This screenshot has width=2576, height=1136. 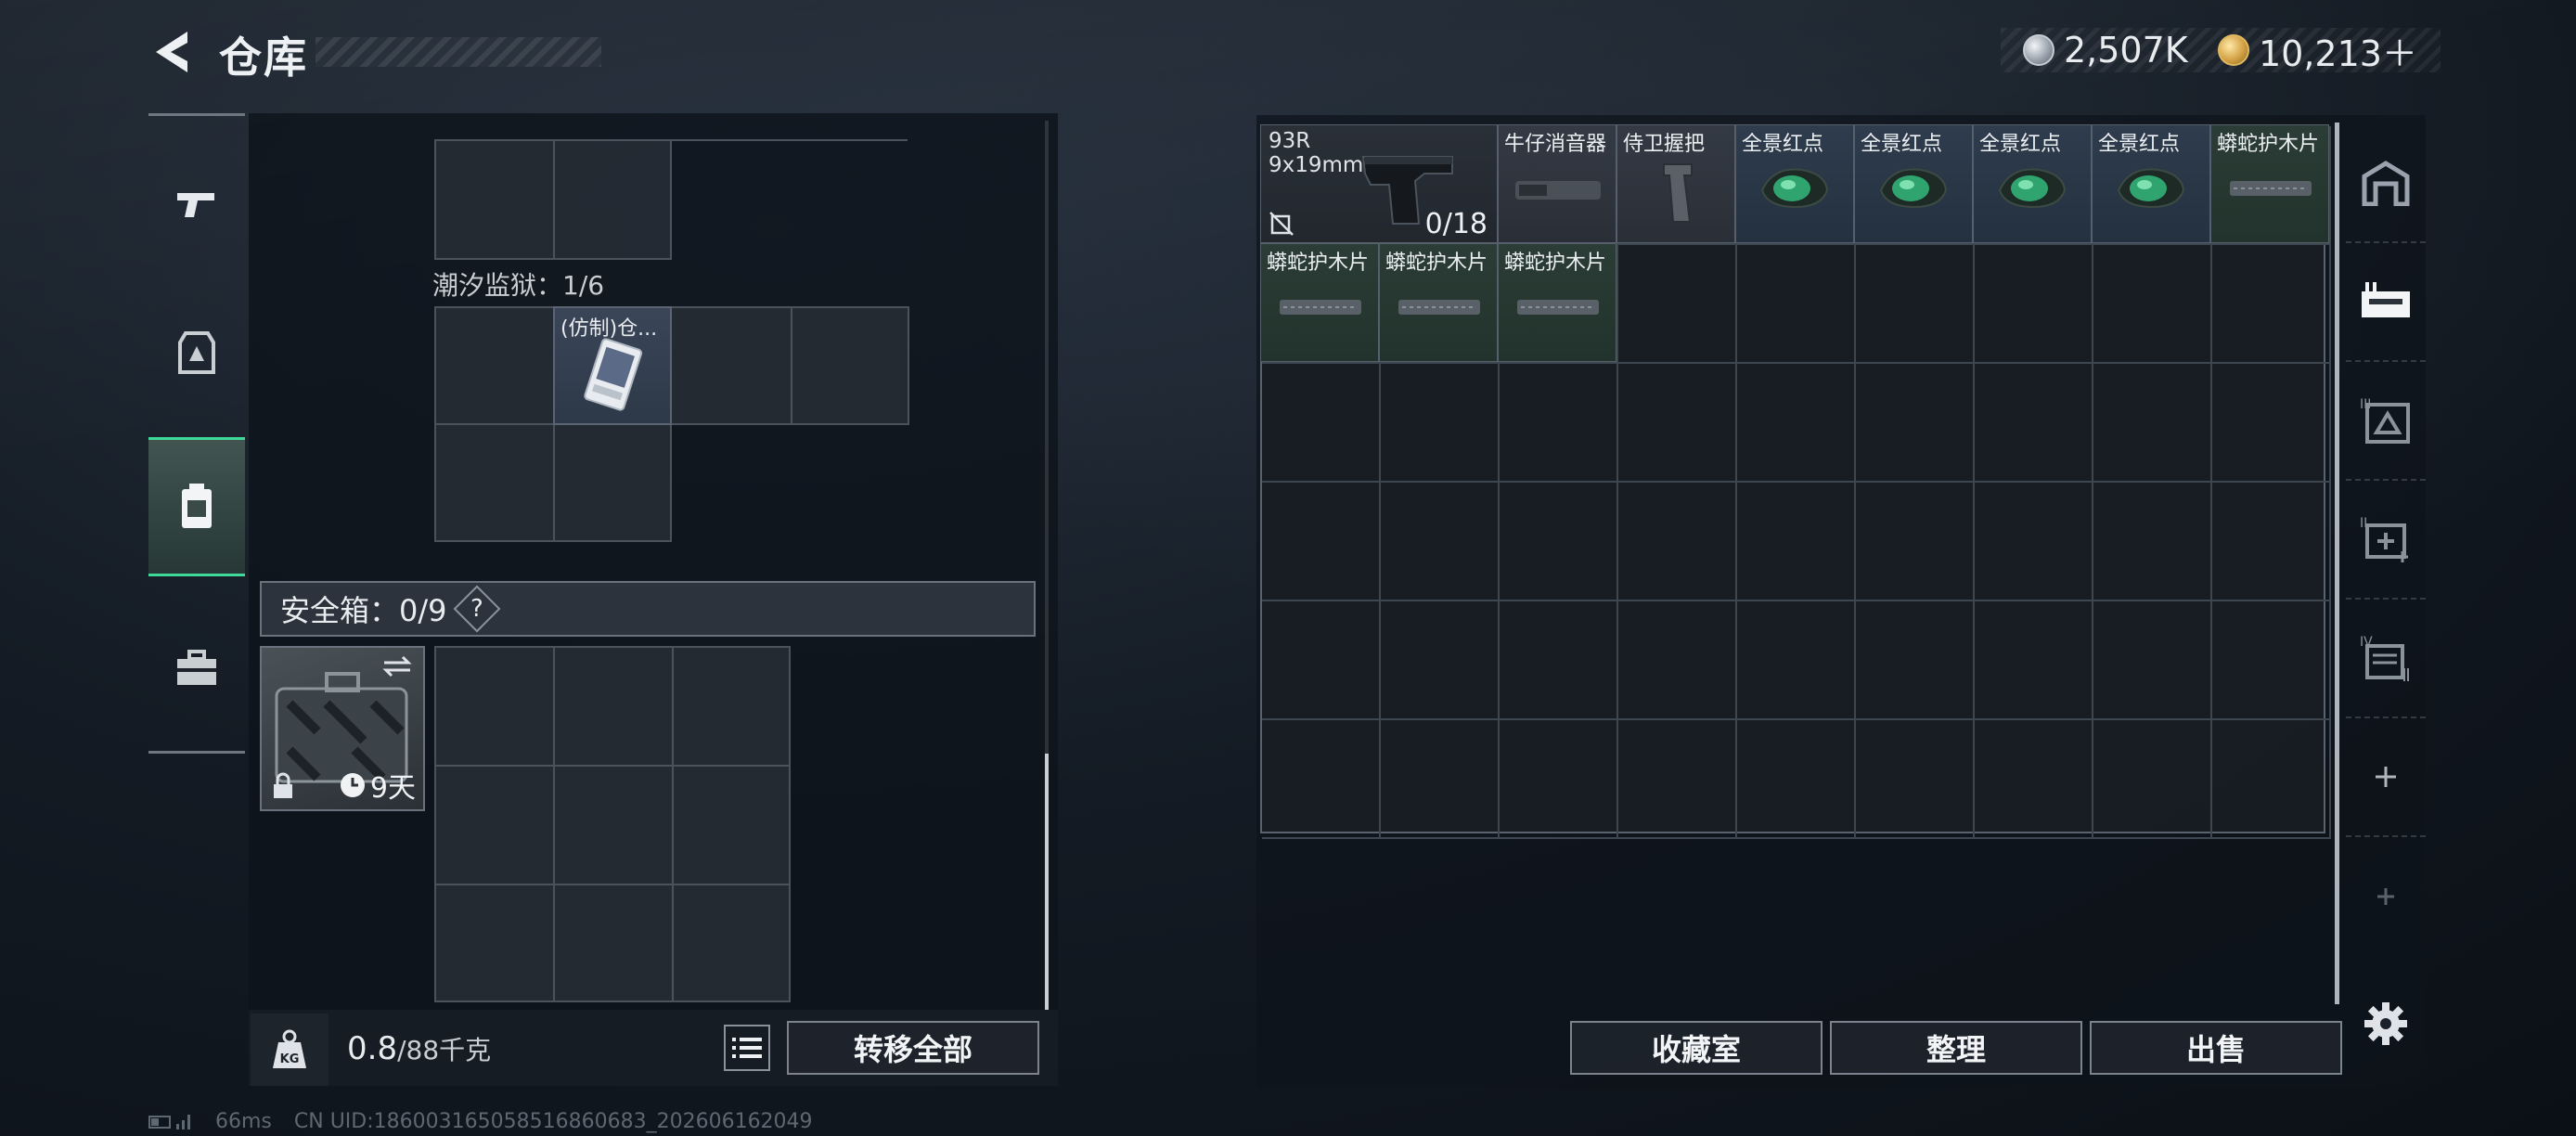 I want to click on stash-tab-1-icon, so click(x=2386, y=299).